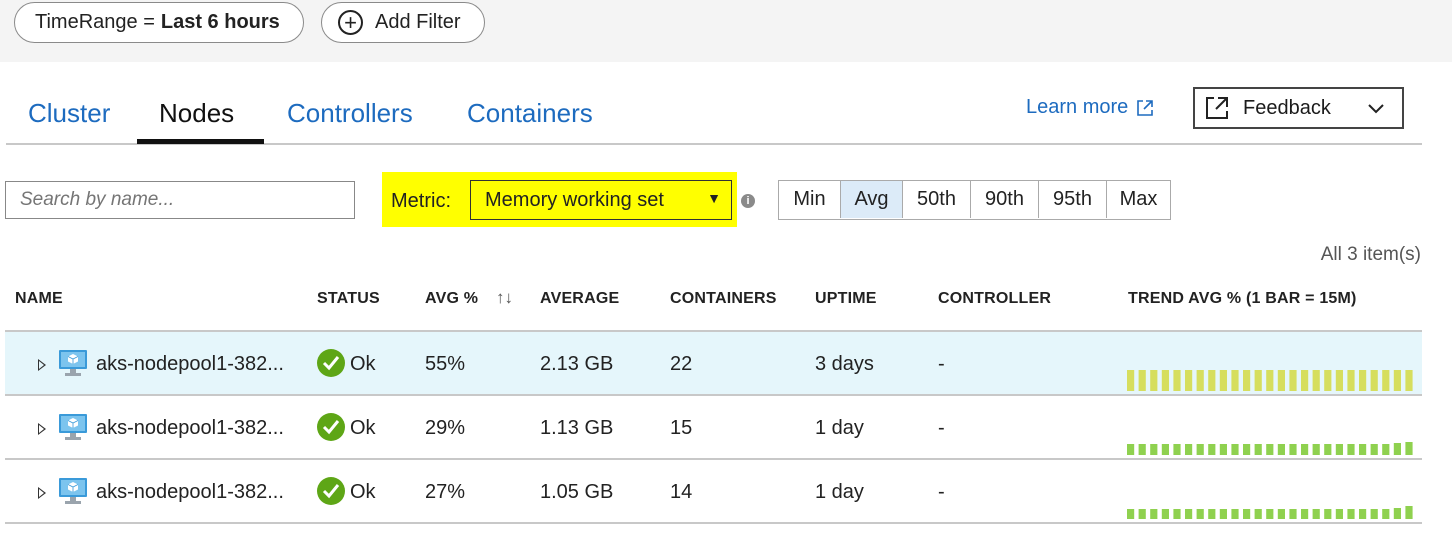 Image resolution: width=1452 pixels, height=541 pixels. Describe the element at coordinates (681, 364) in the screenshot. I see `containers-value: 22` at that location.